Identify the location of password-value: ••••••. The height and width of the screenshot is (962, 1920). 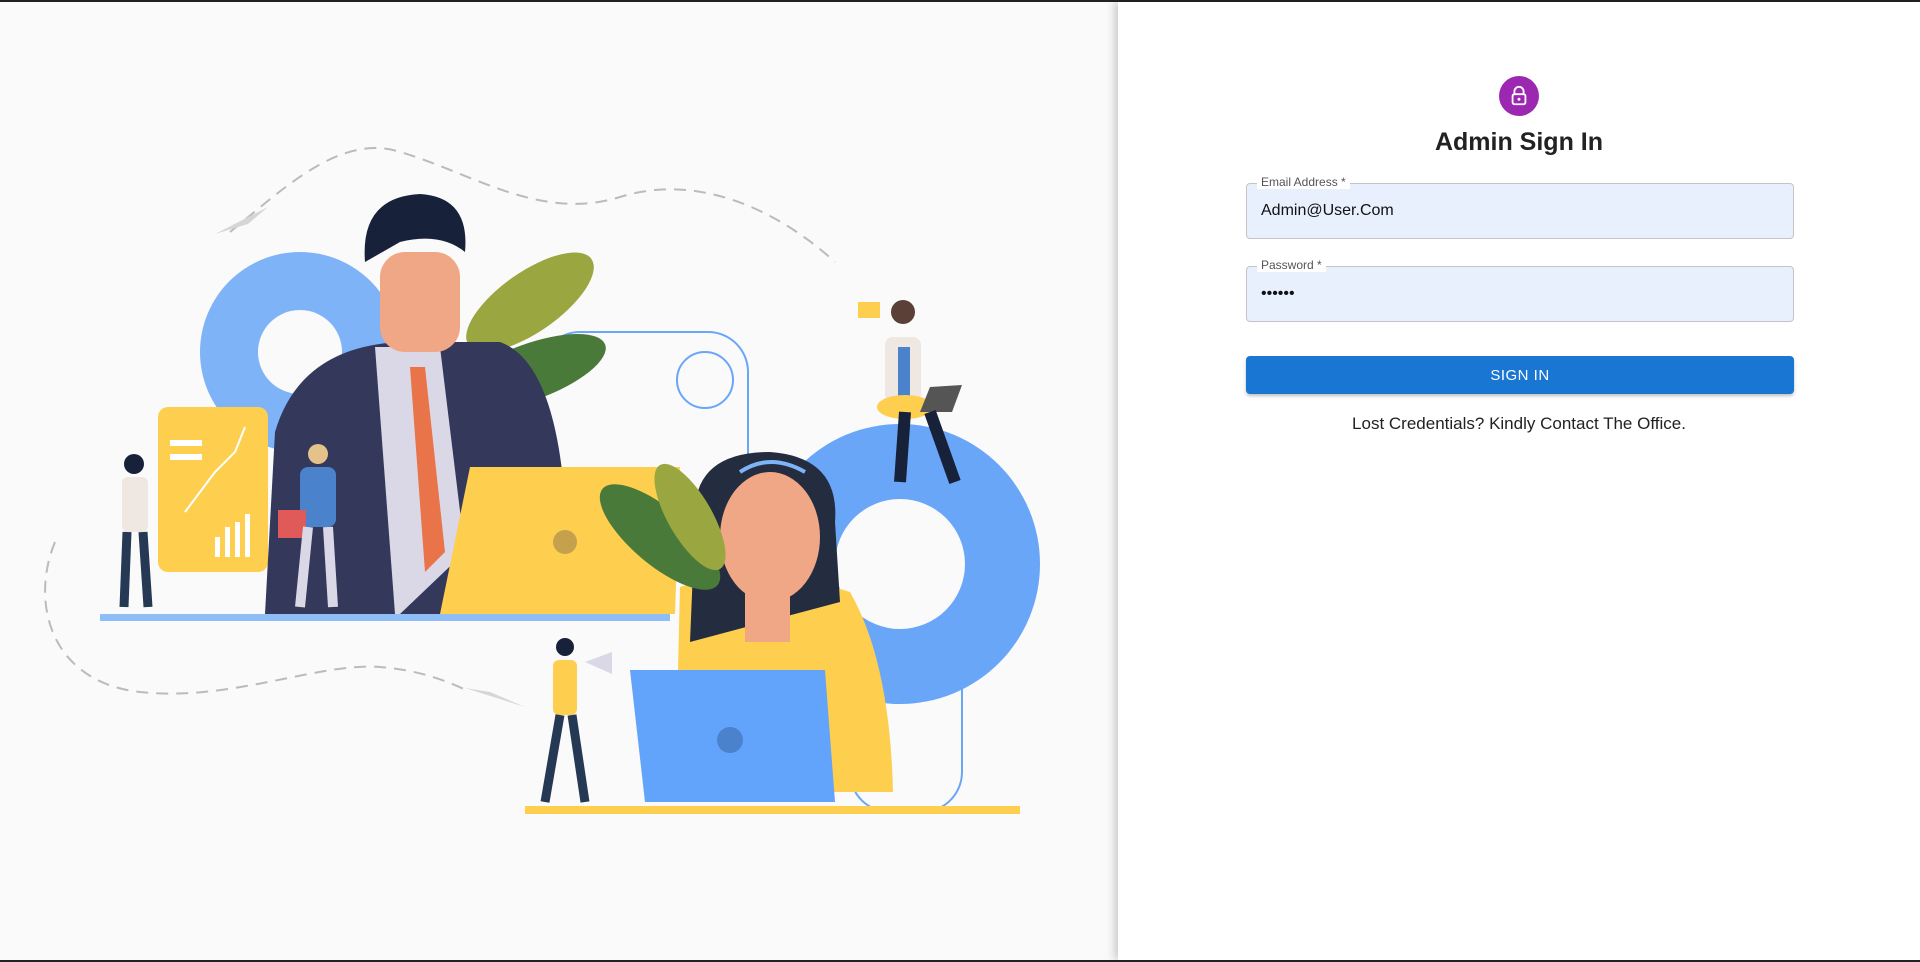
(1278, 294).